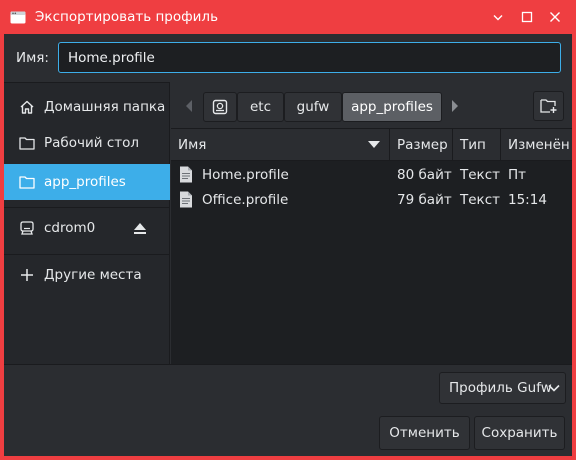  Describe the element at coordinates (93, 275) in the screenshot. I see `sidebar-item-label: Другие места` at that location.